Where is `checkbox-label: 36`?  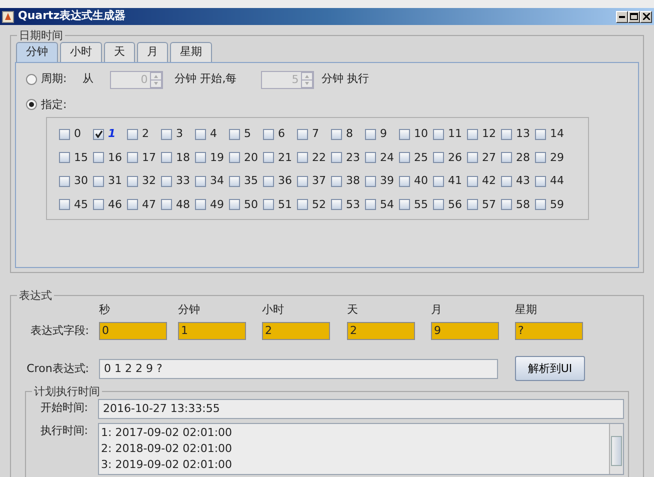
checkbox-label: 36 is located at coordinates (285, 181).